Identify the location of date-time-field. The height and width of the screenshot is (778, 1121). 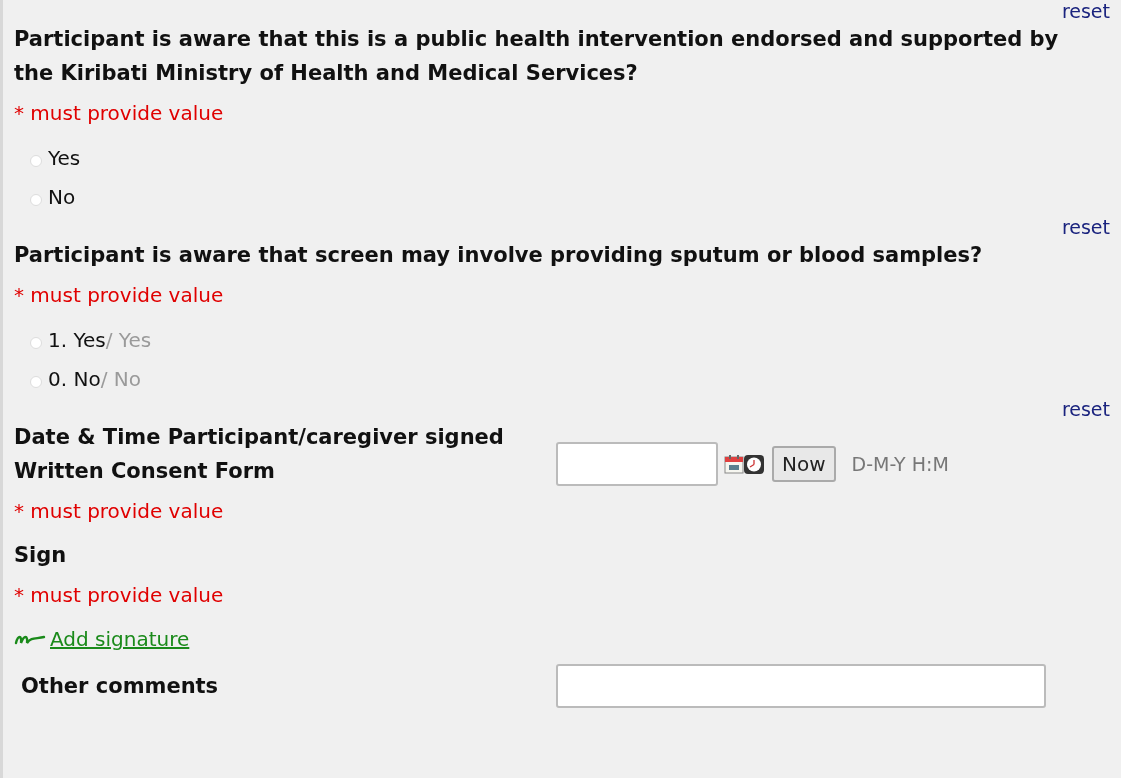
(637, 464).